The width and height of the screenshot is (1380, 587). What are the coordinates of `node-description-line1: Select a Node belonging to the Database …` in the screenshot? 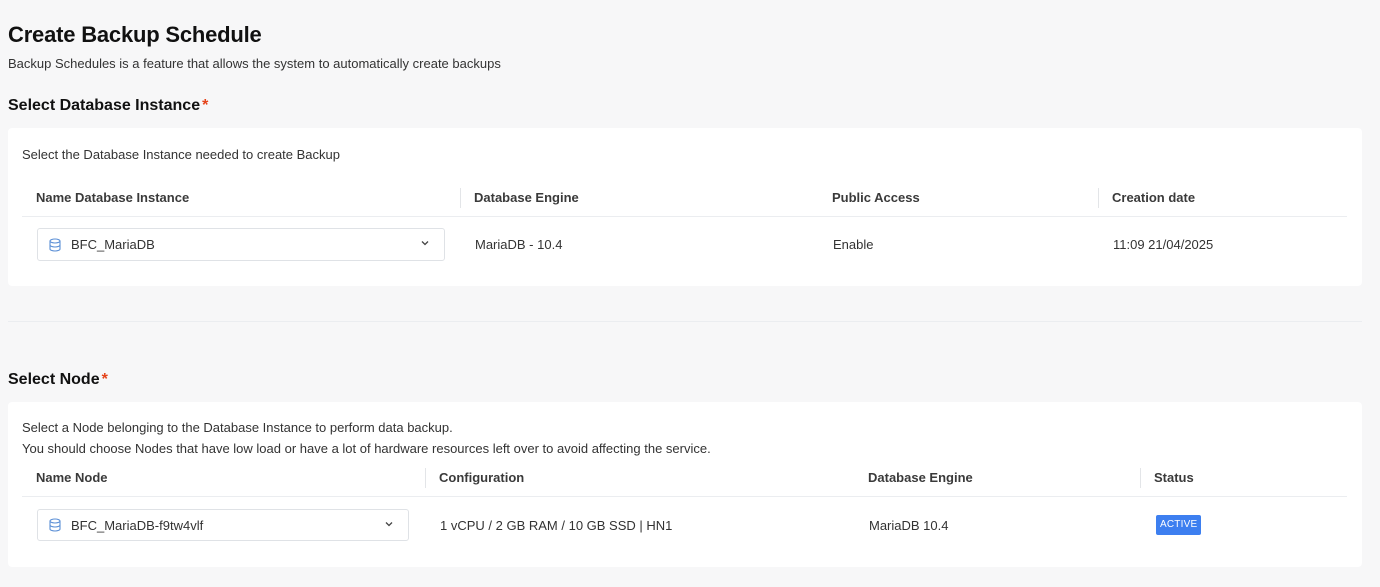 It's located at (237, 427).